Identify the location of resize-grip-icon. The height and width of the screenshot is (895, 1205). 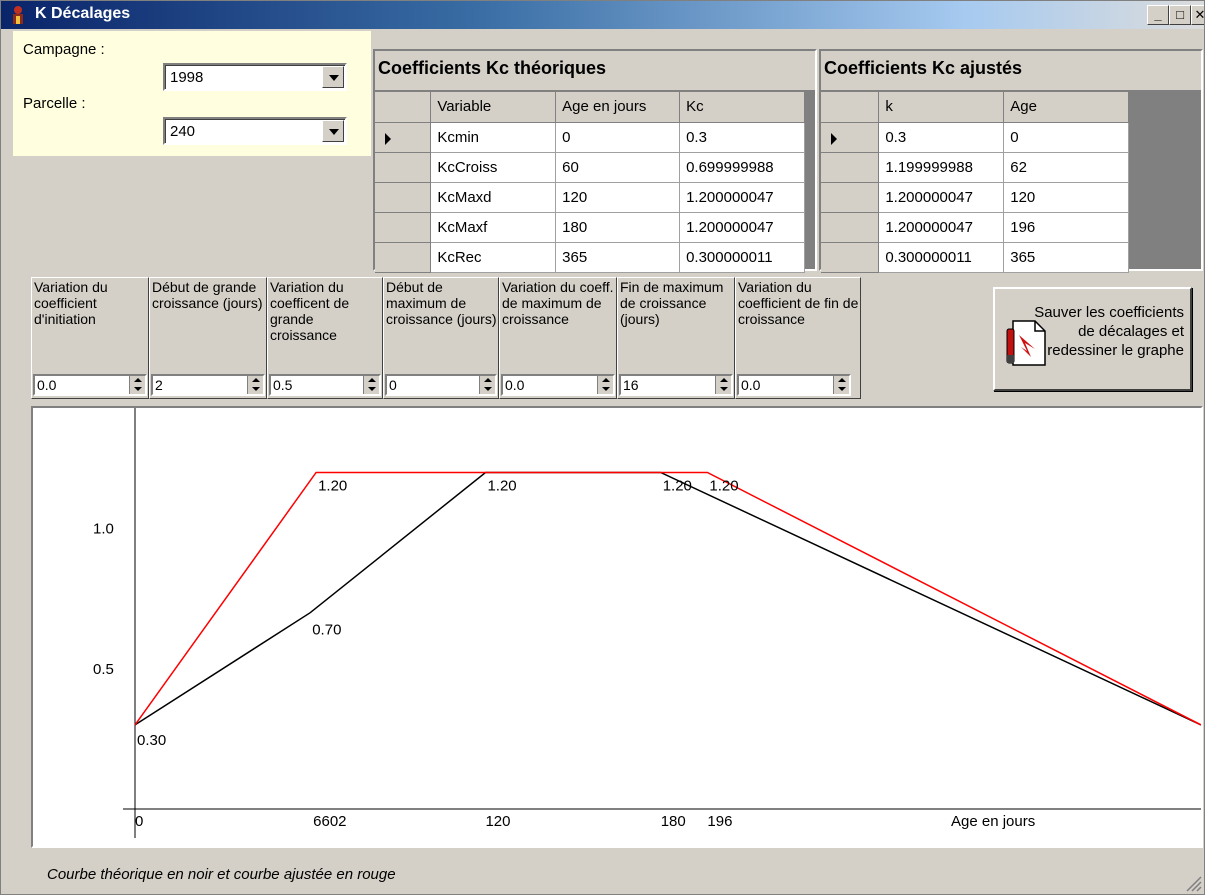
(1193, 883).